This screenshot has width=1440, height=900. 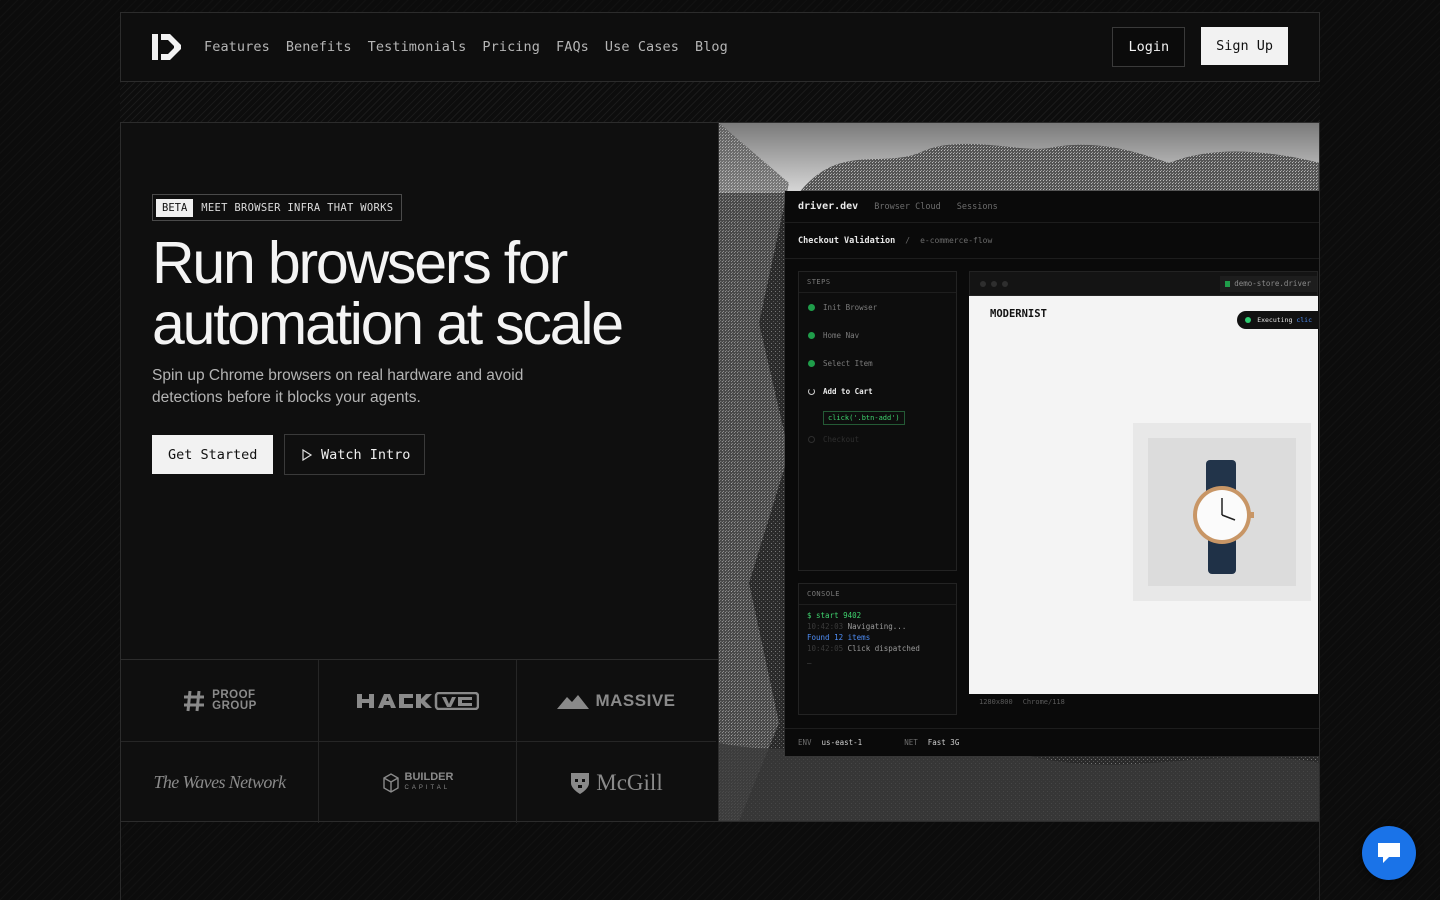 I want to click on step-label: Home Nav, so click(x=841, y=335).